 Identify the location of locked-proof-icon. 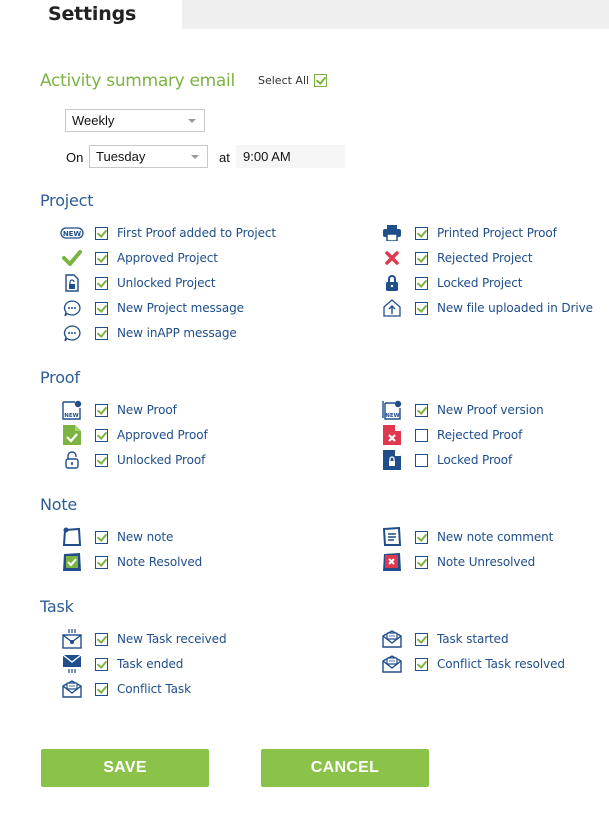
(392, 460).